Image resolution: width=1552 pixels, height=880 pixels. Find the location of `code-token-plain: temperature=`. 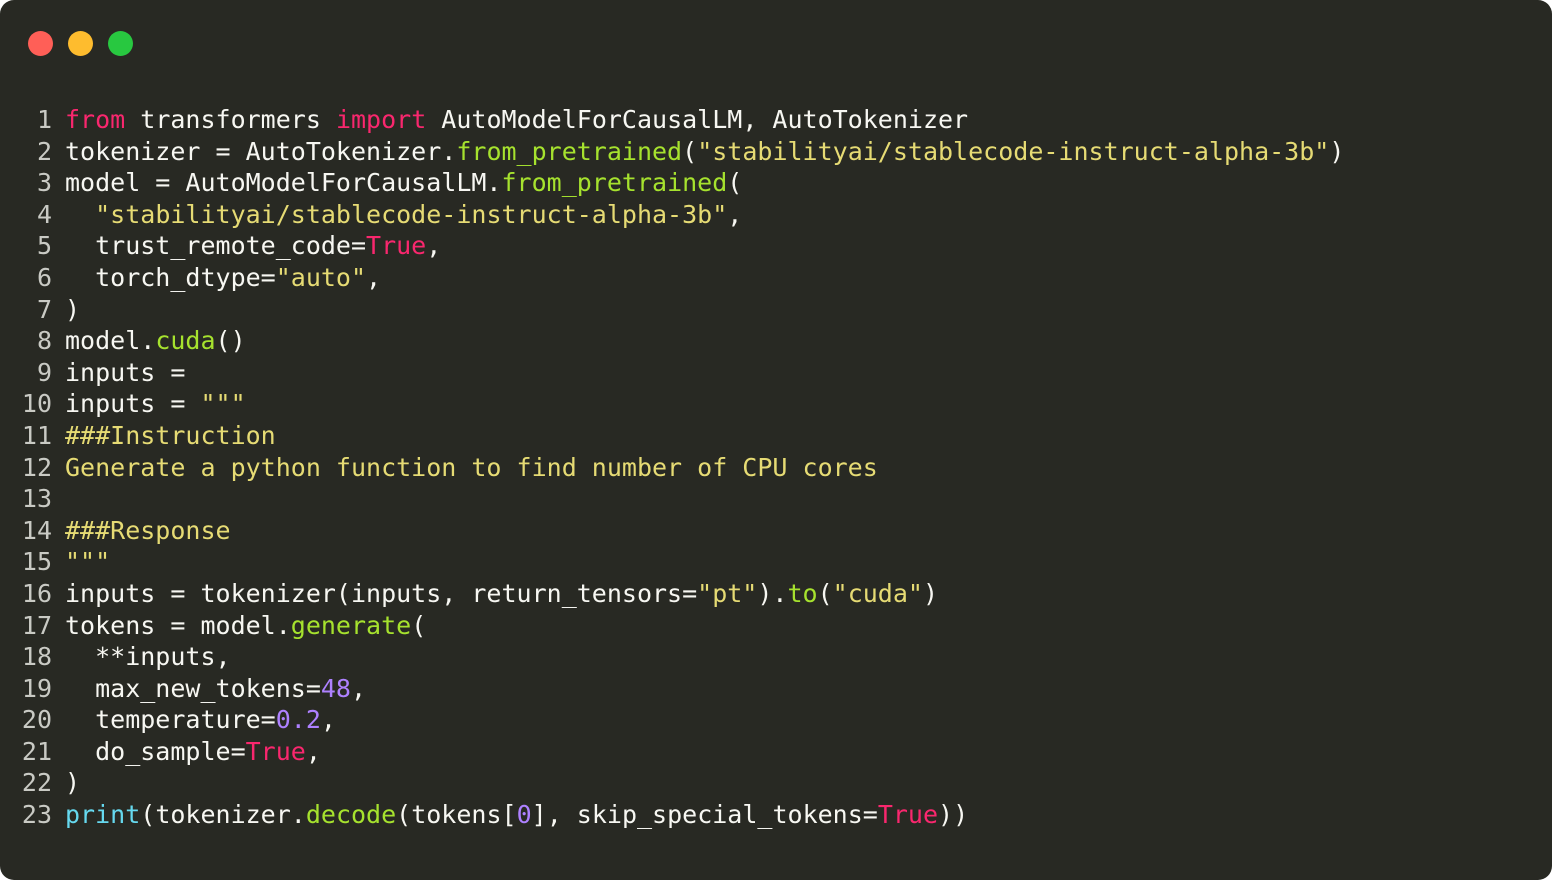

code-token-plain: temperature= is located at coordinates (170, 720).